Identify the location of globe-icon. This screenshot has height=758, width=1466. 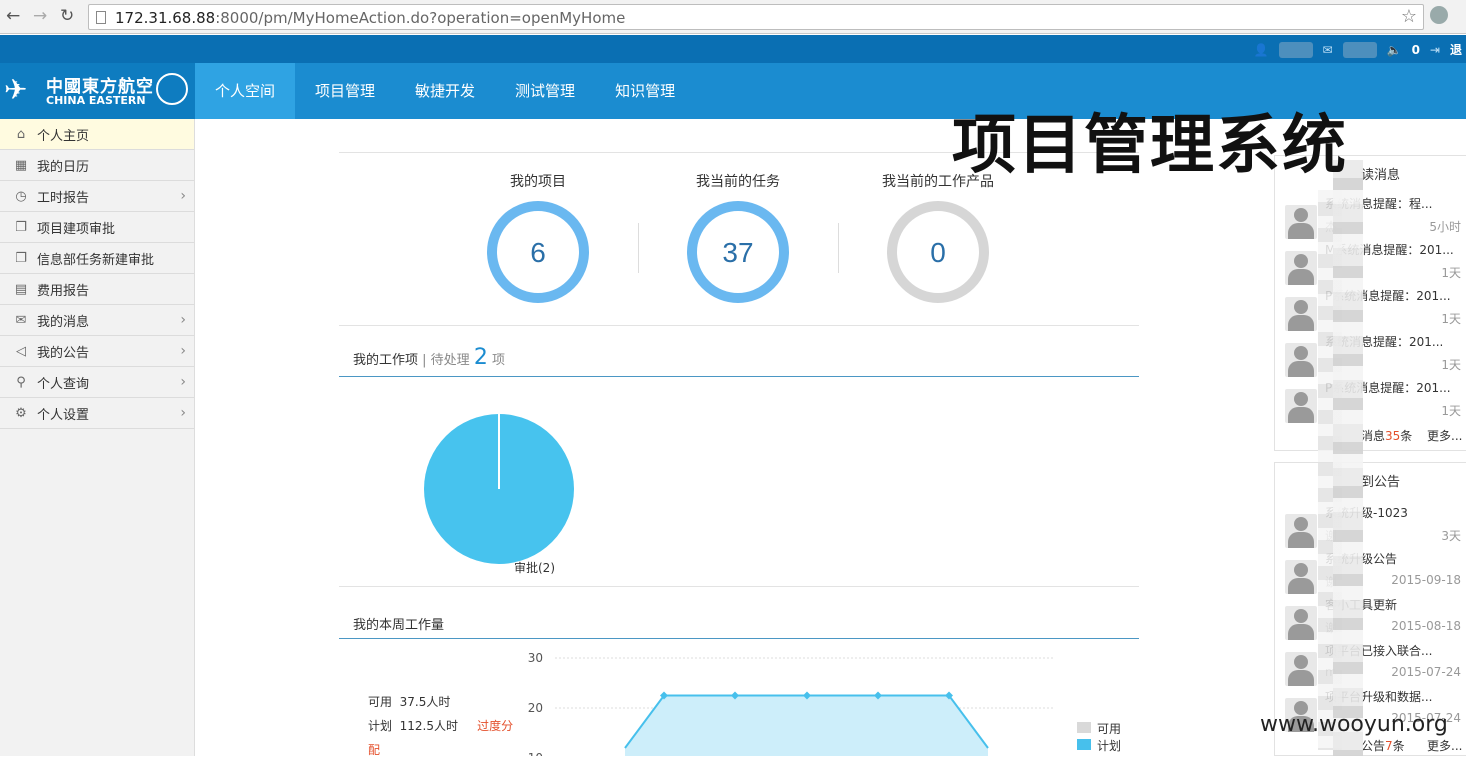
(1439, 15).